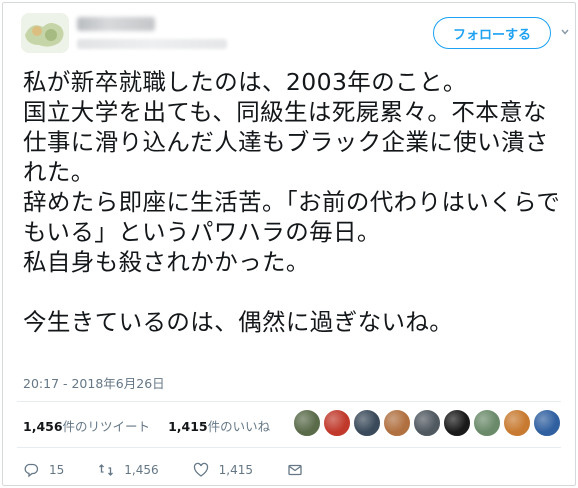 This screenshot has height=488, width=578. I want to click on reply-count: 15, so click(57, 470).